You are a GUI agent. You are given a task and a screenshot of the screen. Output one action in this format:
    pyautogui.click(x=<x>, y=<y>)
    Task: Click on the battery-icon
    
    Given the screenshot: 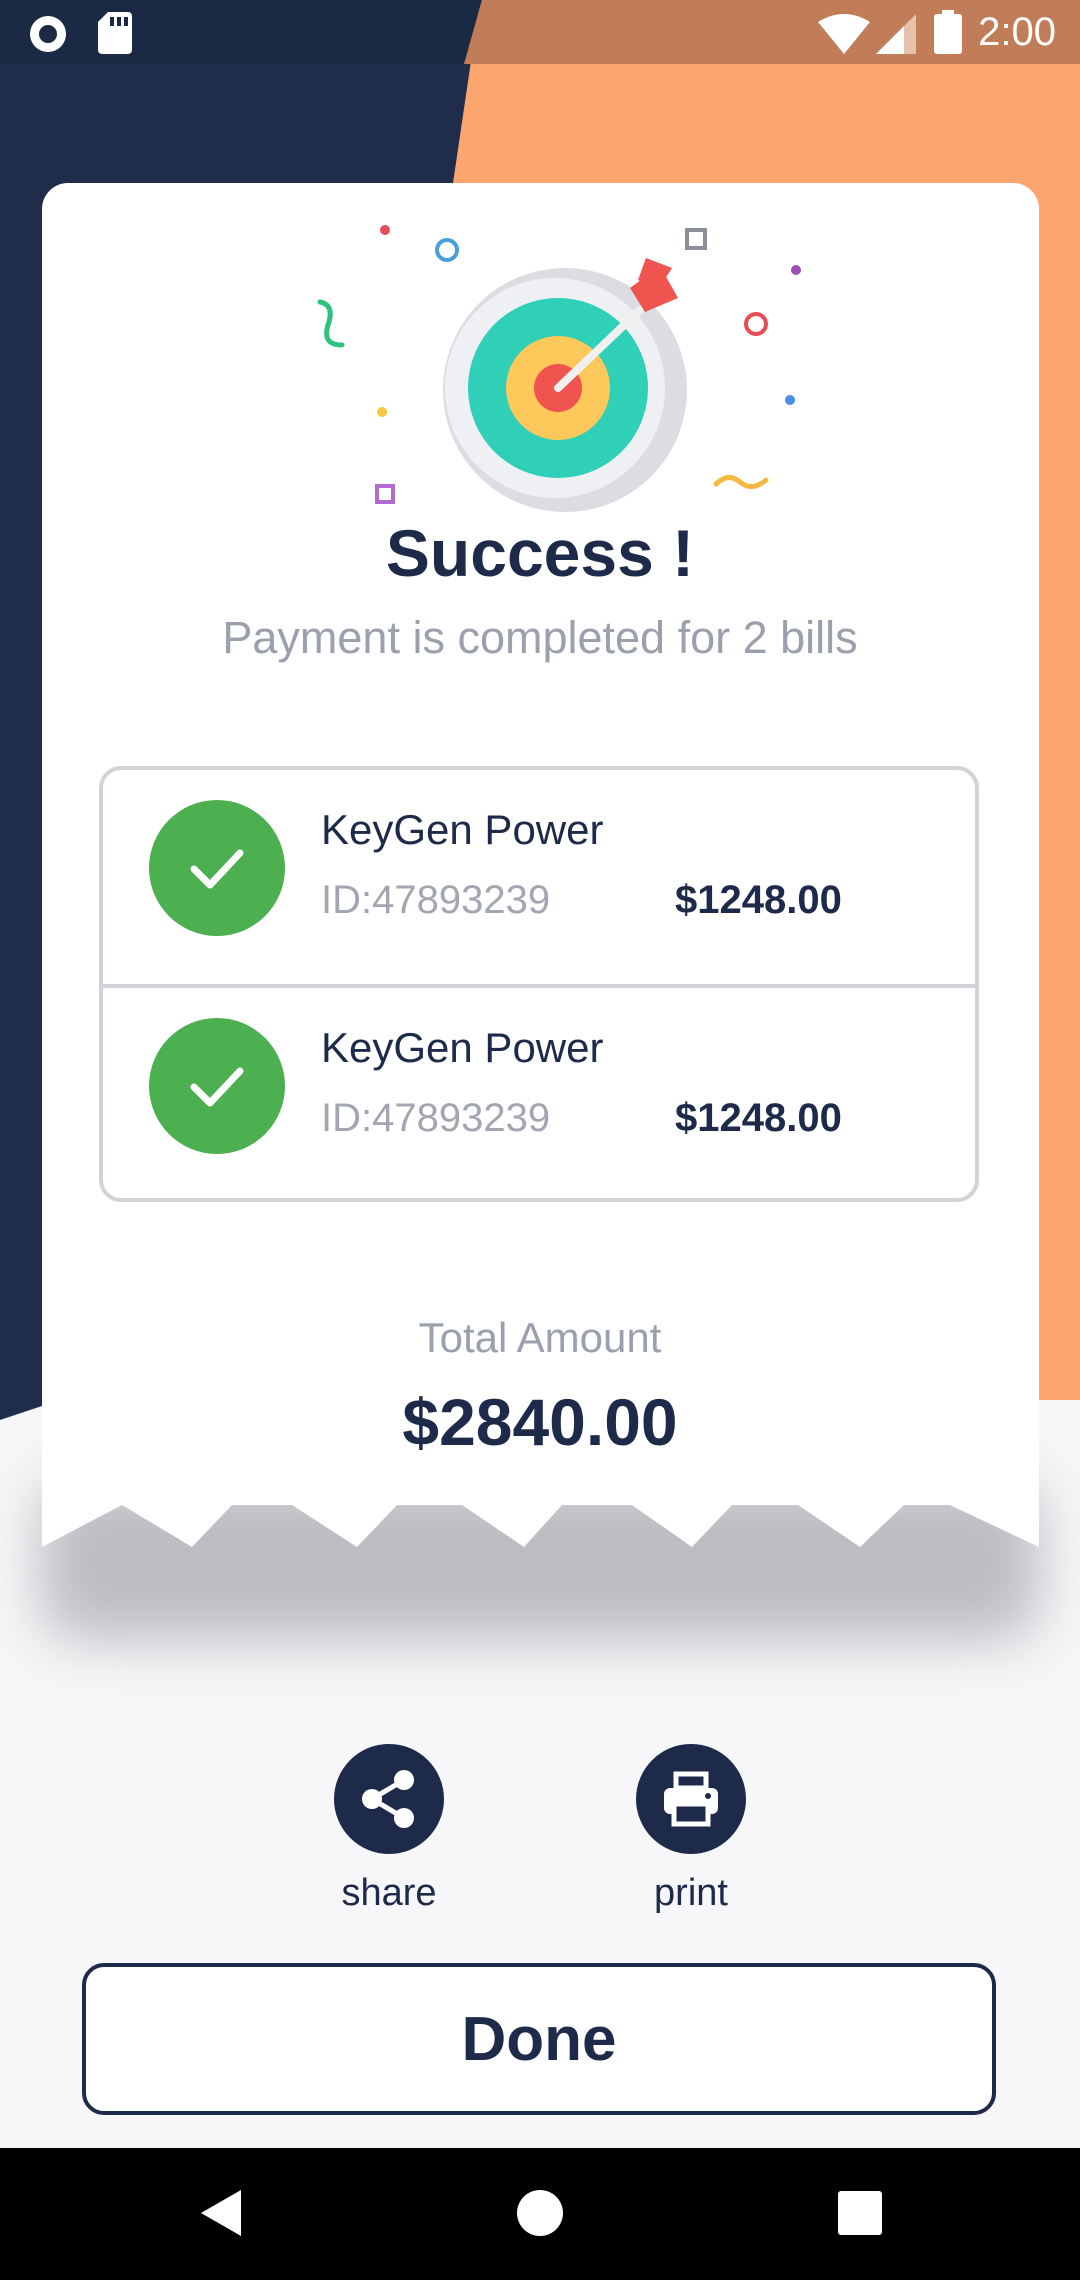 What is the action you would take?
    pyautogui.click(x=948, y=32)
    